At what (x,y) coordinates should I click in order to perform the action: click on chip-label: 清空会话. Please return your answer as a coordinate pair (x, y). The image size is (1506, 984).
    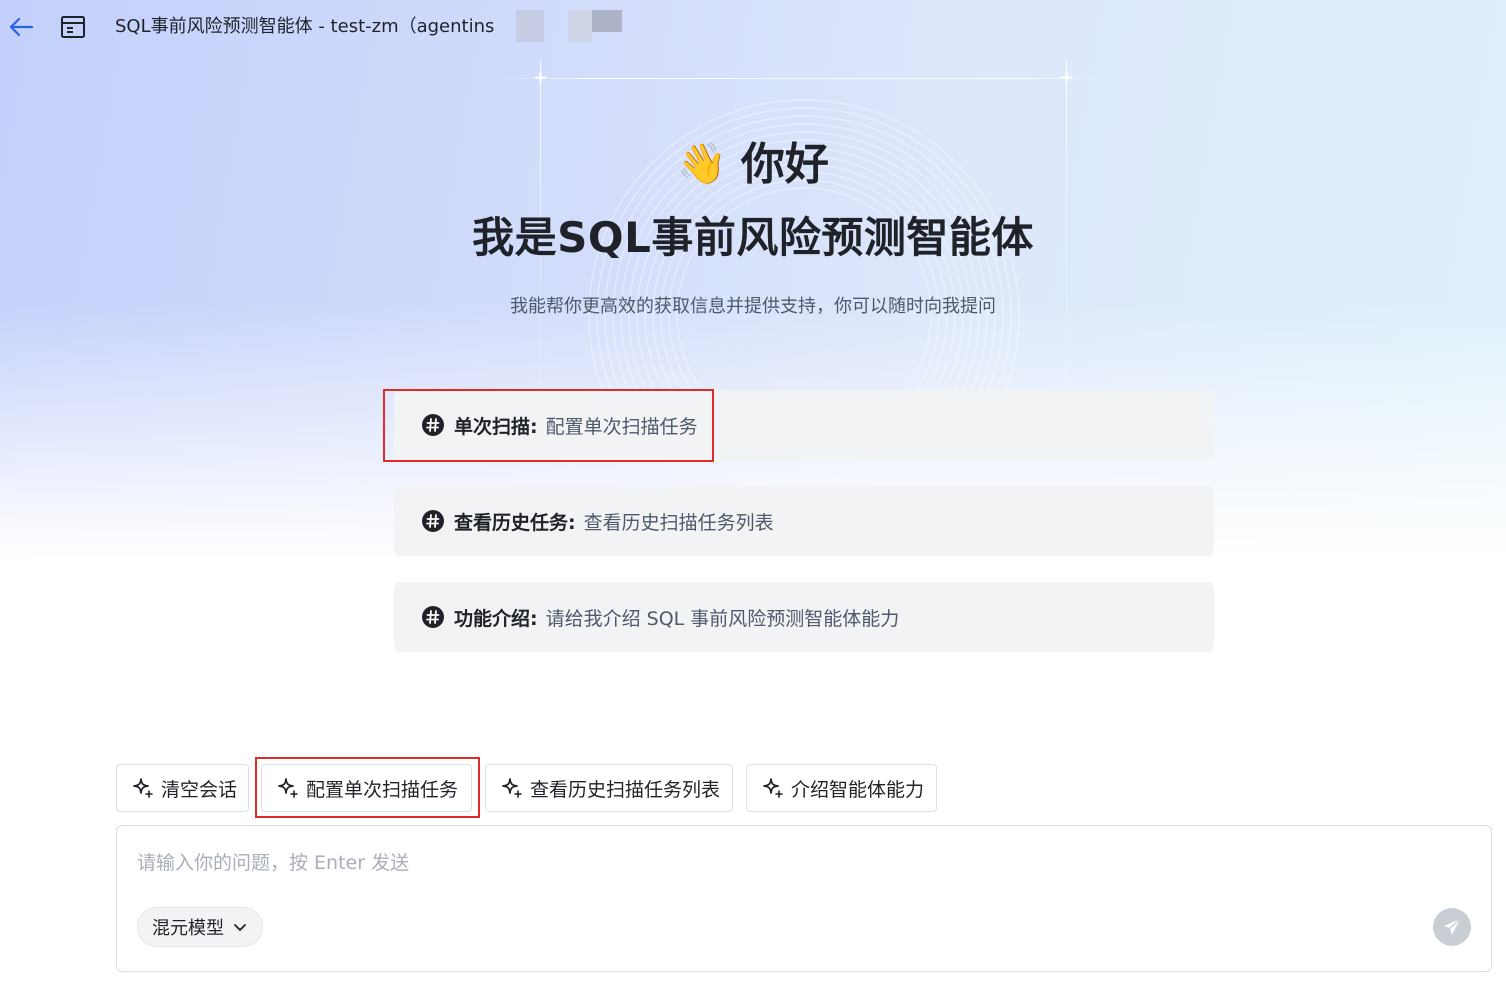
    Looking at the image, I should click on (199, 789).